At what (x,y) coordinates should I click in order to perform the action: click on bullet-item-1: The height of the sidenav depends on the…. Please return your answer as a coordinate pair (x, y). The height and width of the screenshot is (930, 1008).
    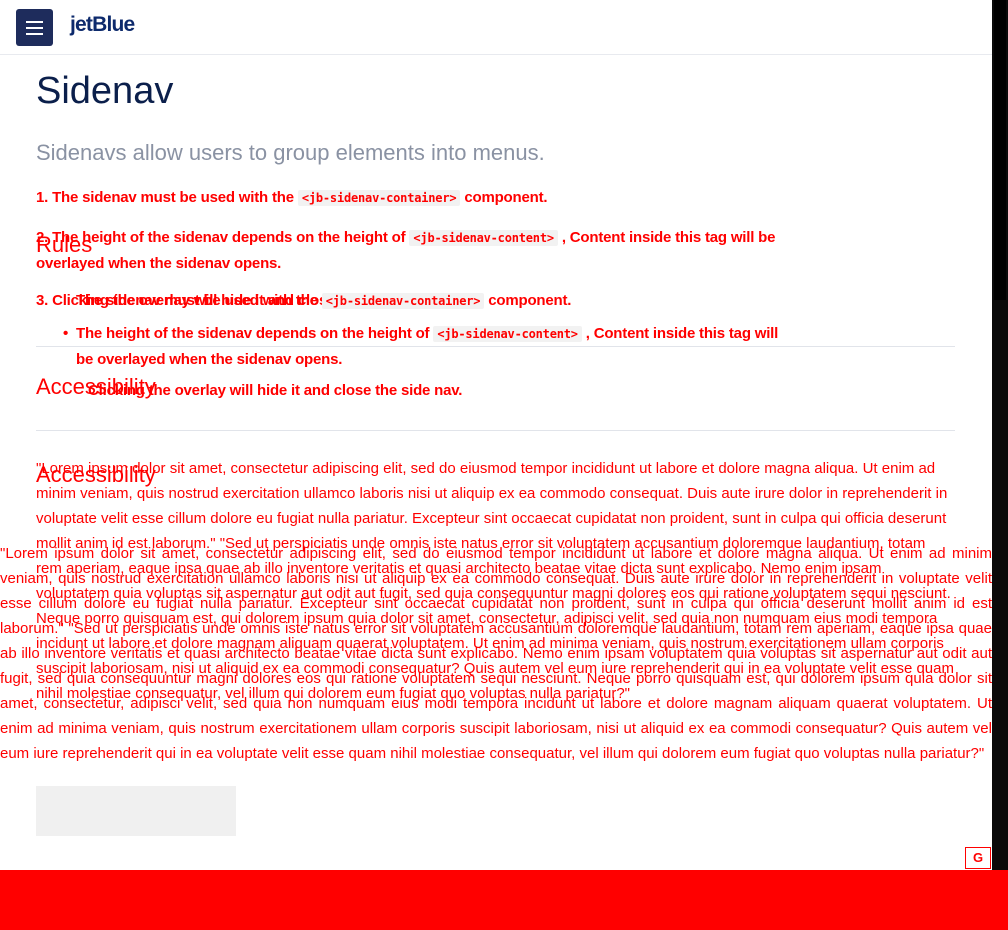
    Looking at the image, I should click on (449, 346).